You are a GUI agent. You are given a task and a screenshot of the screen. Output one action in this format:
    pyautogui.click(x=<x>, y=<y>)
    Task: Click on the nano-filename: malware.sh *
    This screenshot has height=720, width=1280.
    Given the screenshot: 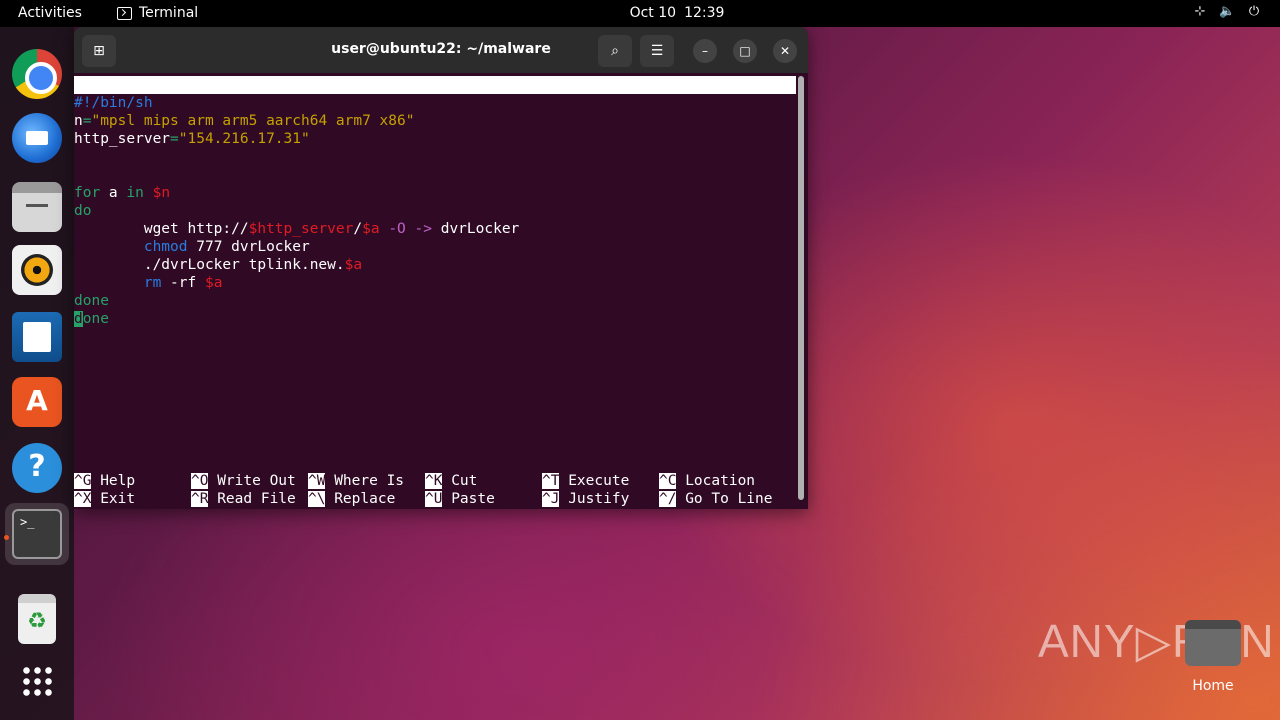 What is the action you would take?
    pyautogui.click(x=459, y=121)
    